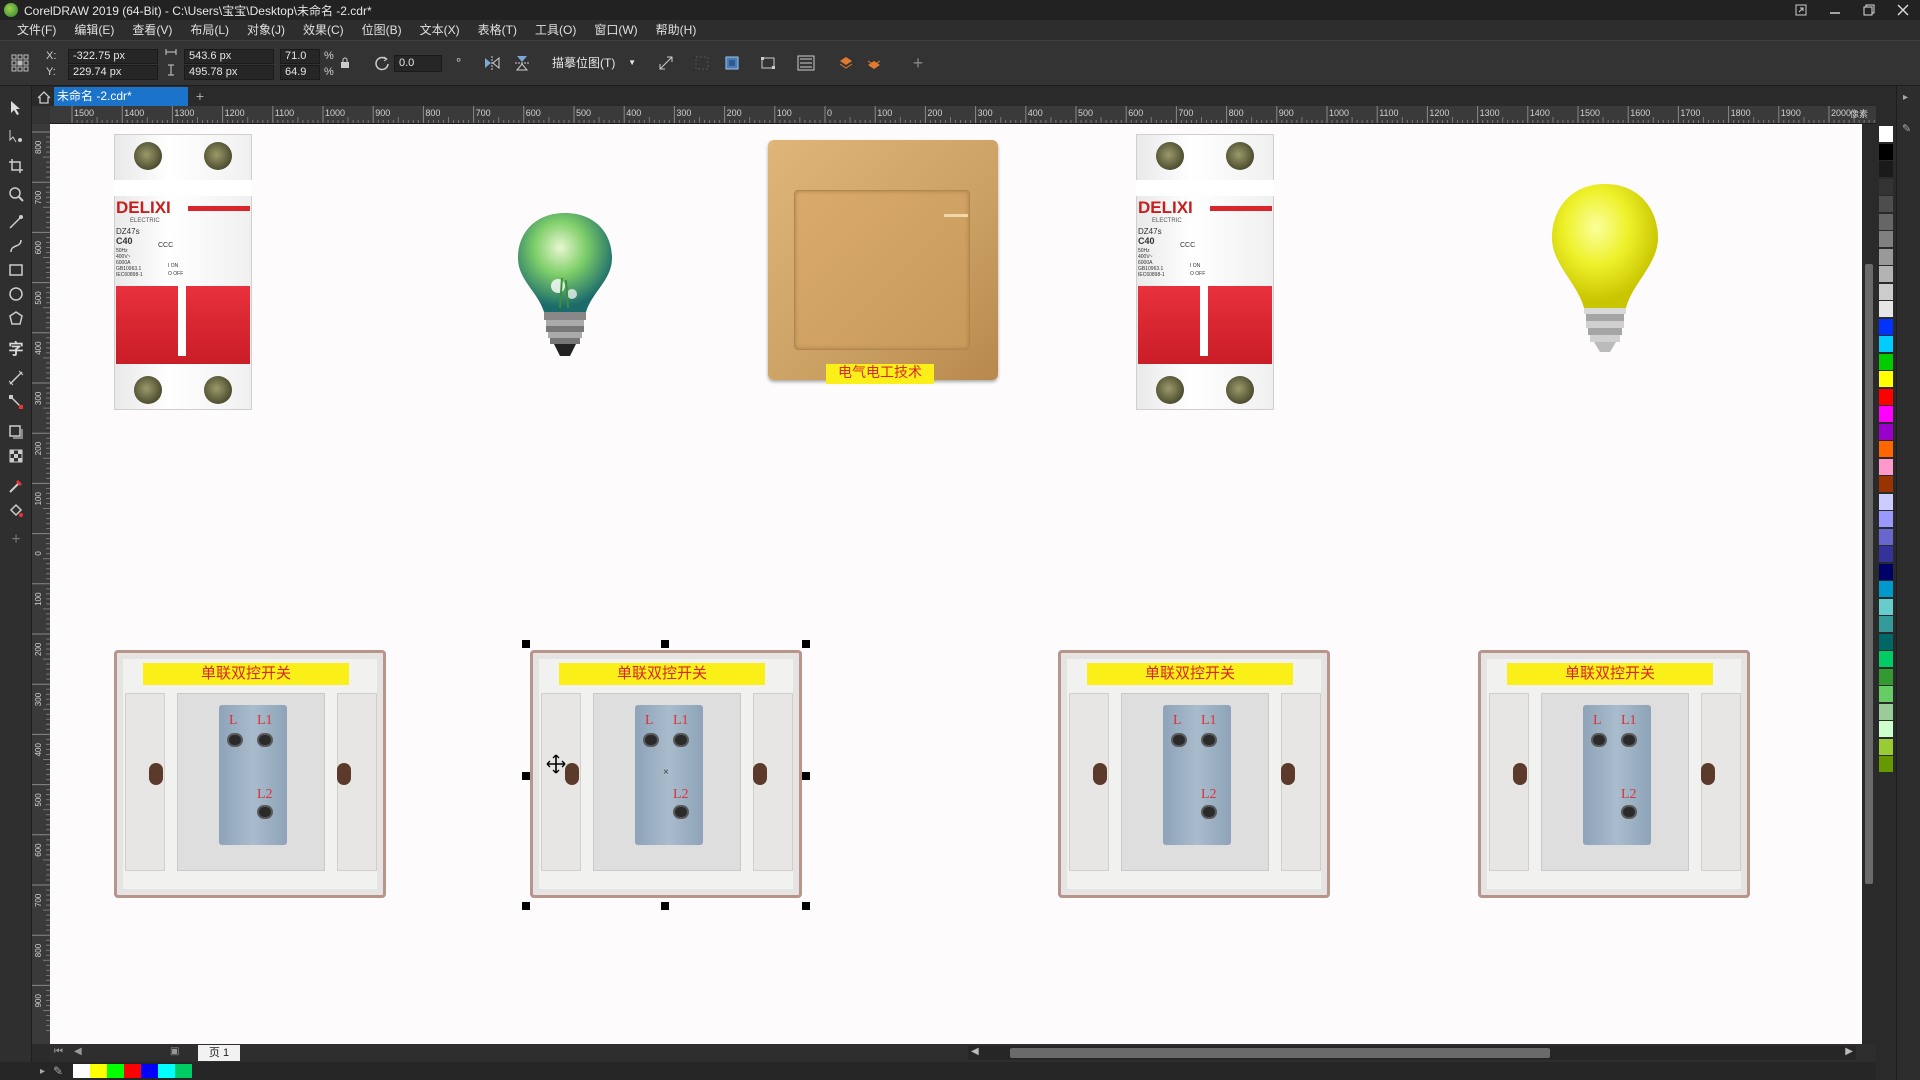 The image size is (1920, 1080). Describe the element at coordinates (565, 288) in the screenshot. I see `glass-light-bulb-image` at that location.